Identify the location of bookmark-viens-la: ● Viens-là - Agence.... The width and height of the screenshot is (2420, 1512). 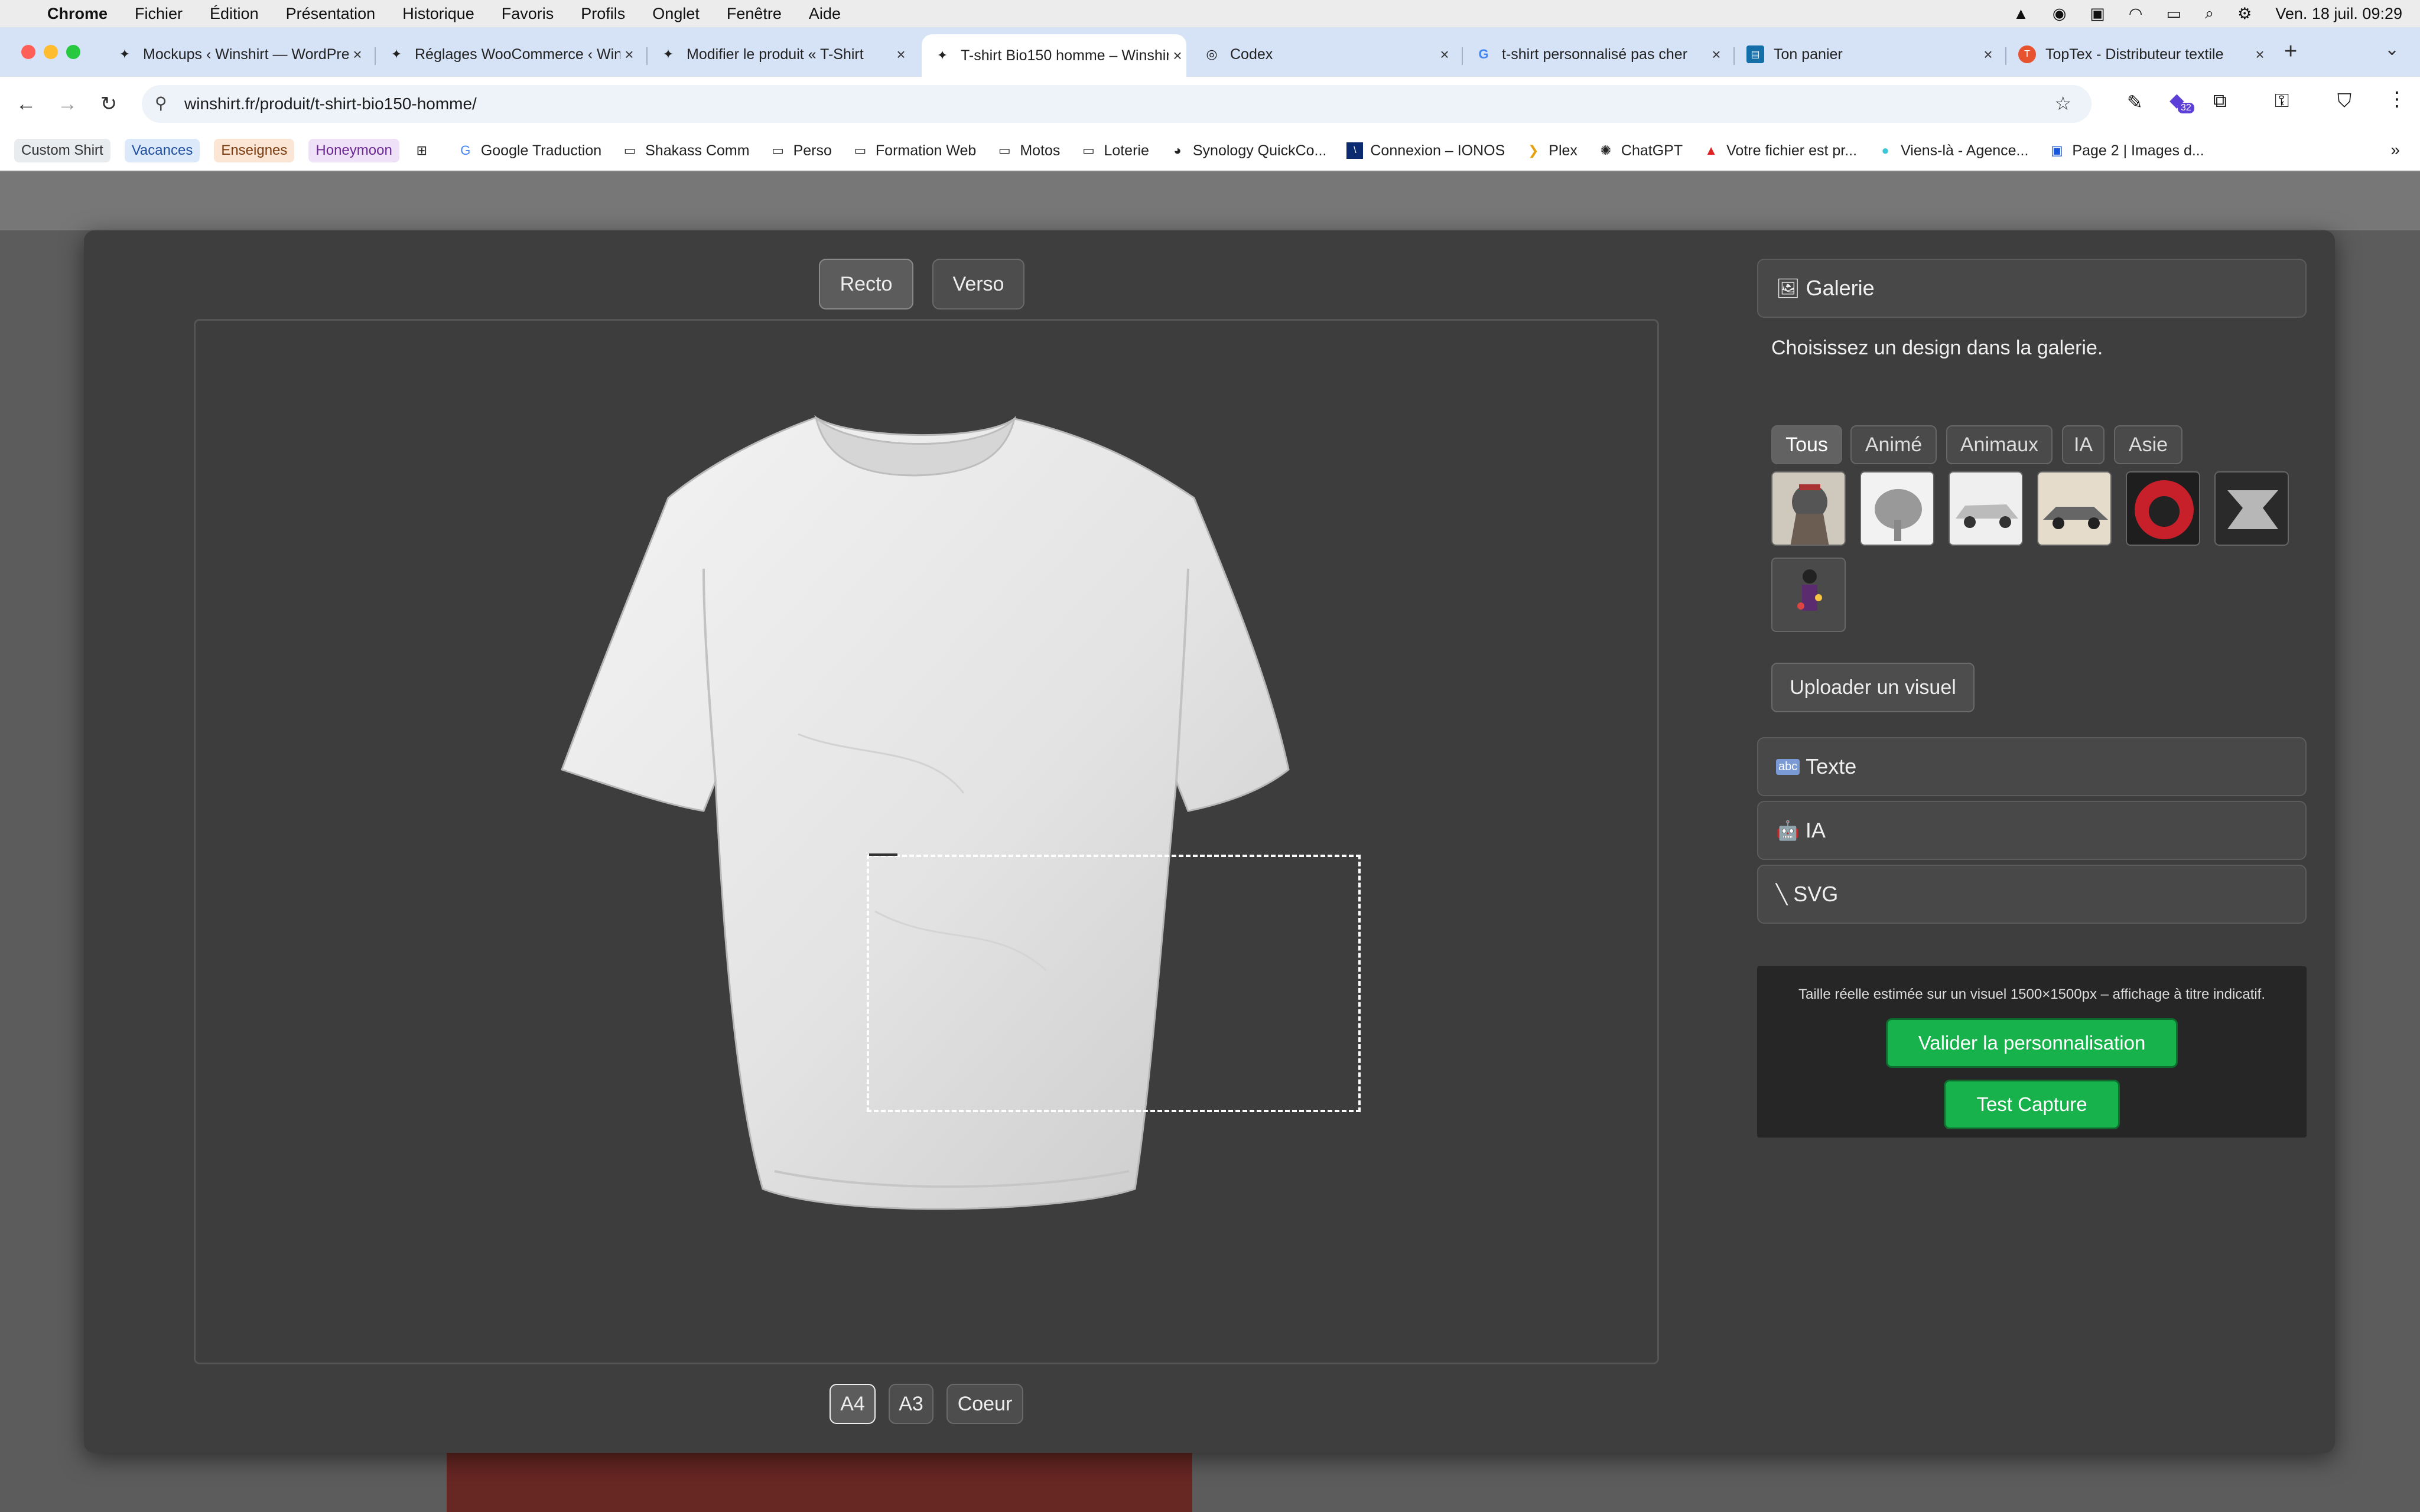
(1952, 150).